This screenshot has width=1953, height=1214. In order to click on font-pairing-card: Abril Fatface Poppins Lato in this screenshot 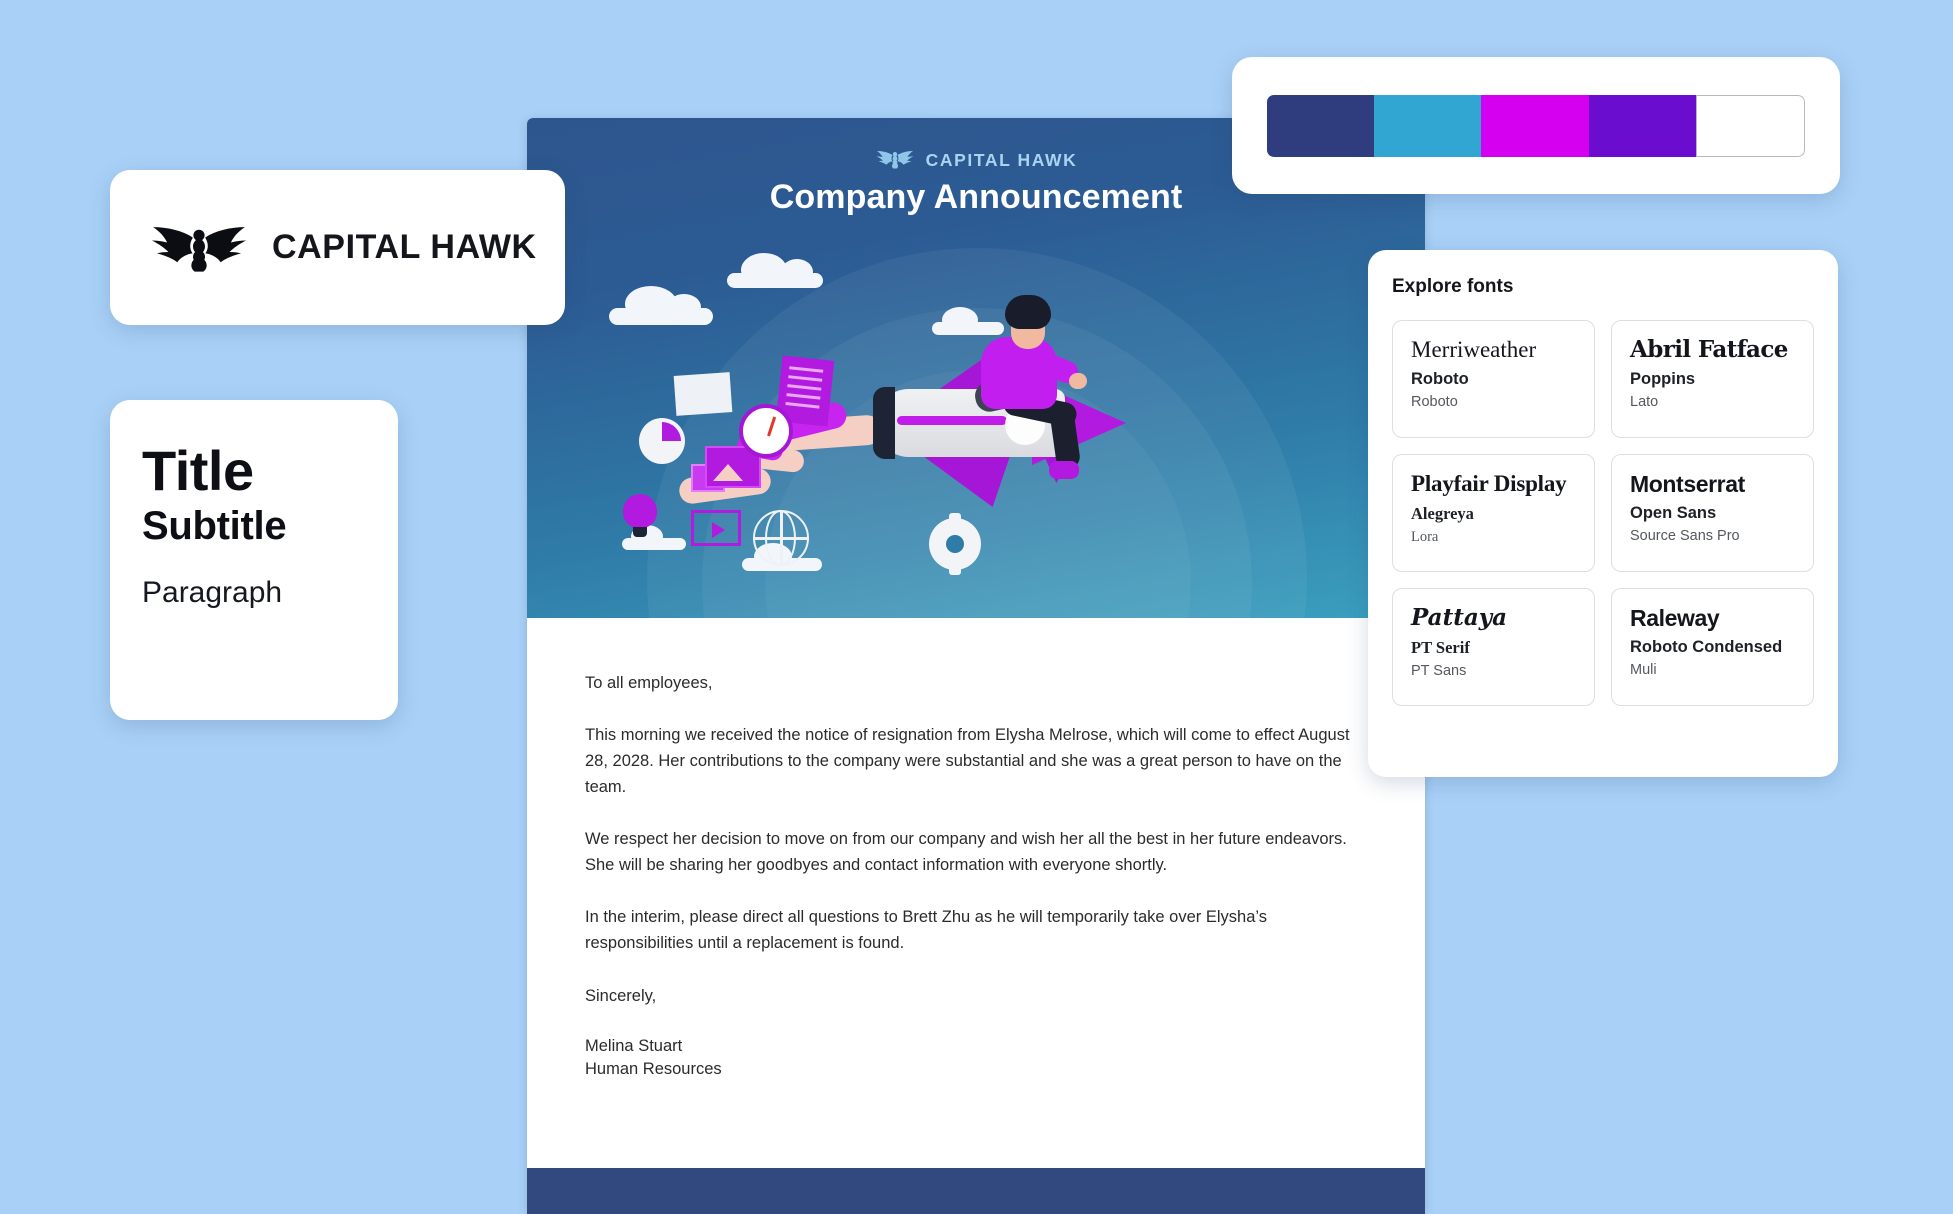, I will do `click(1712, 379)`.